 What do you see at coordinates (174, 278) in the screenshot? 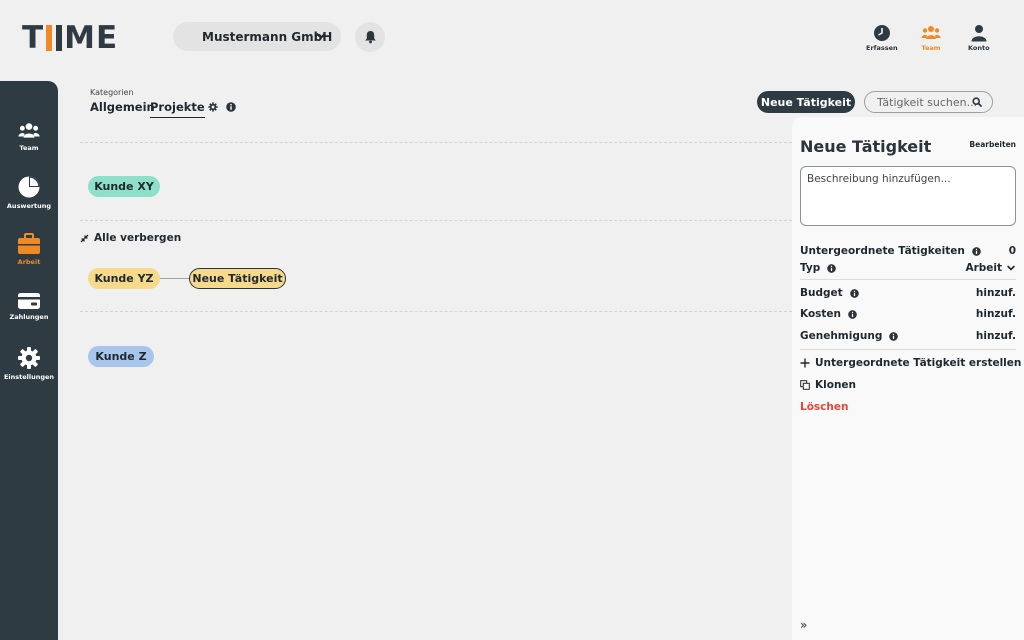
I see `node-connector` at bounding box center [174, 278].